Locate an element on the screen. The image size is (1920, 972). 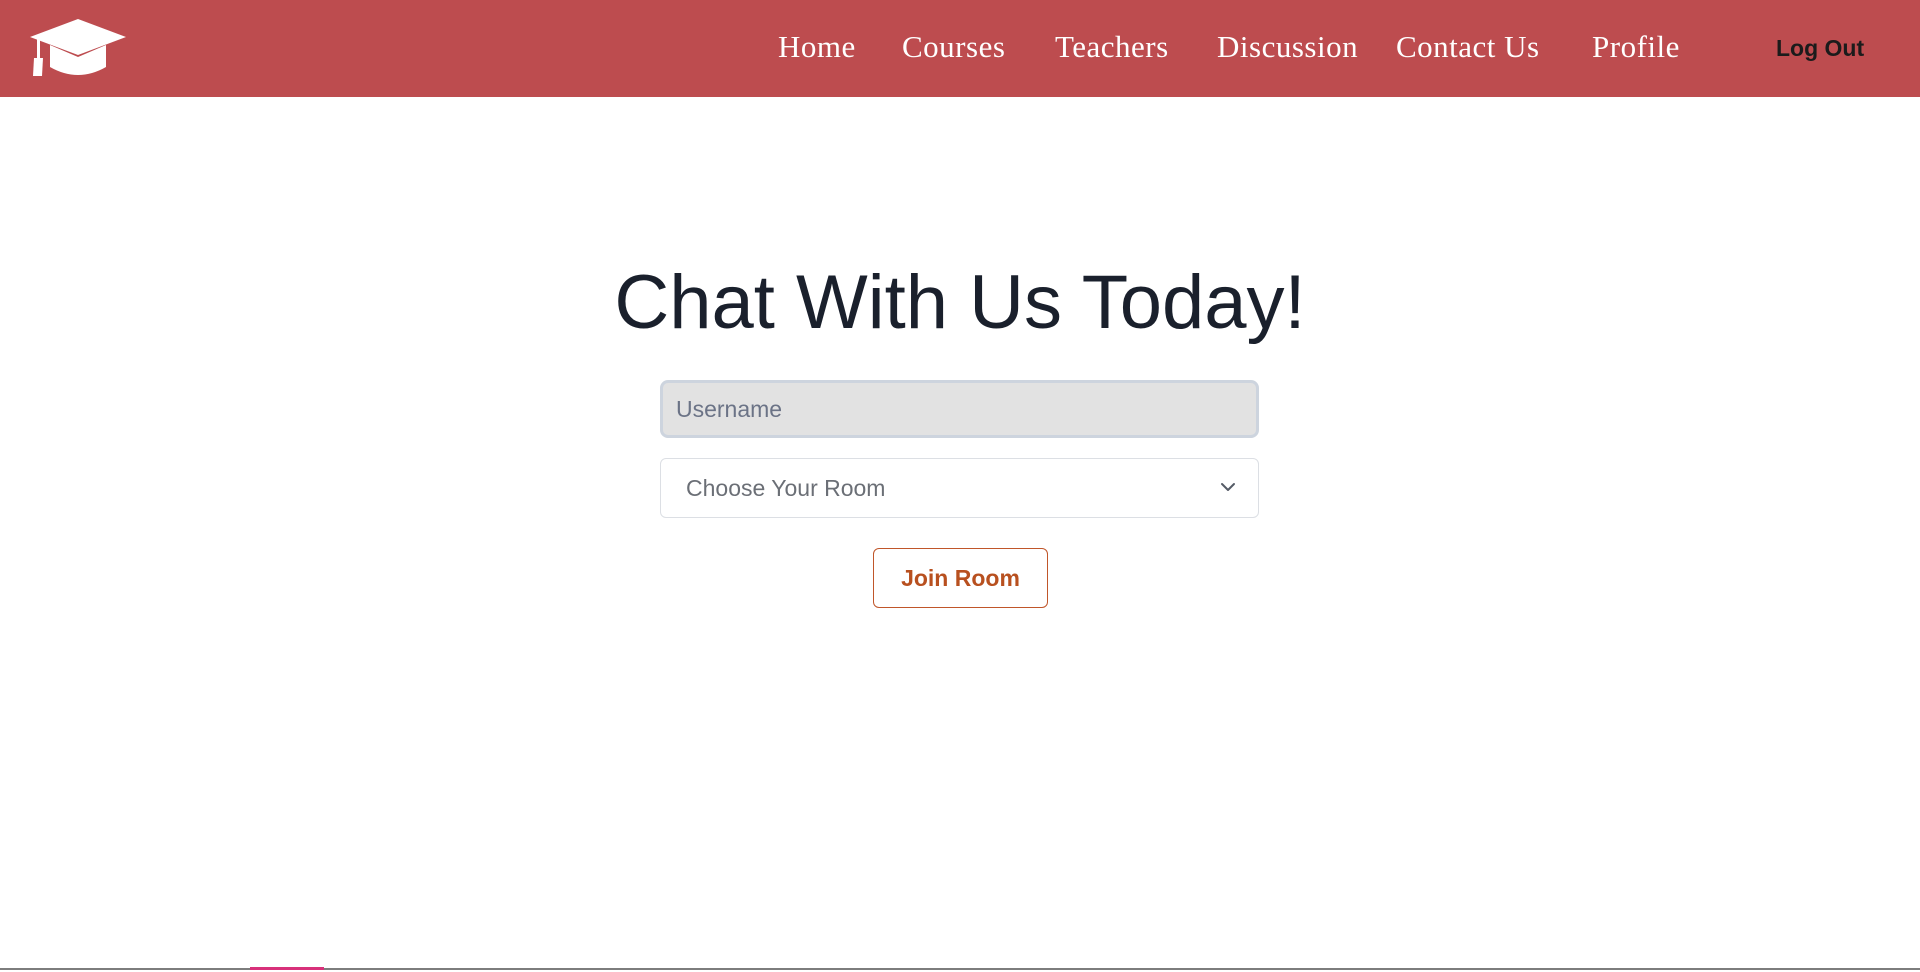
nav-contact-us-link: Contact Us is located at coordinates (1468, 47).